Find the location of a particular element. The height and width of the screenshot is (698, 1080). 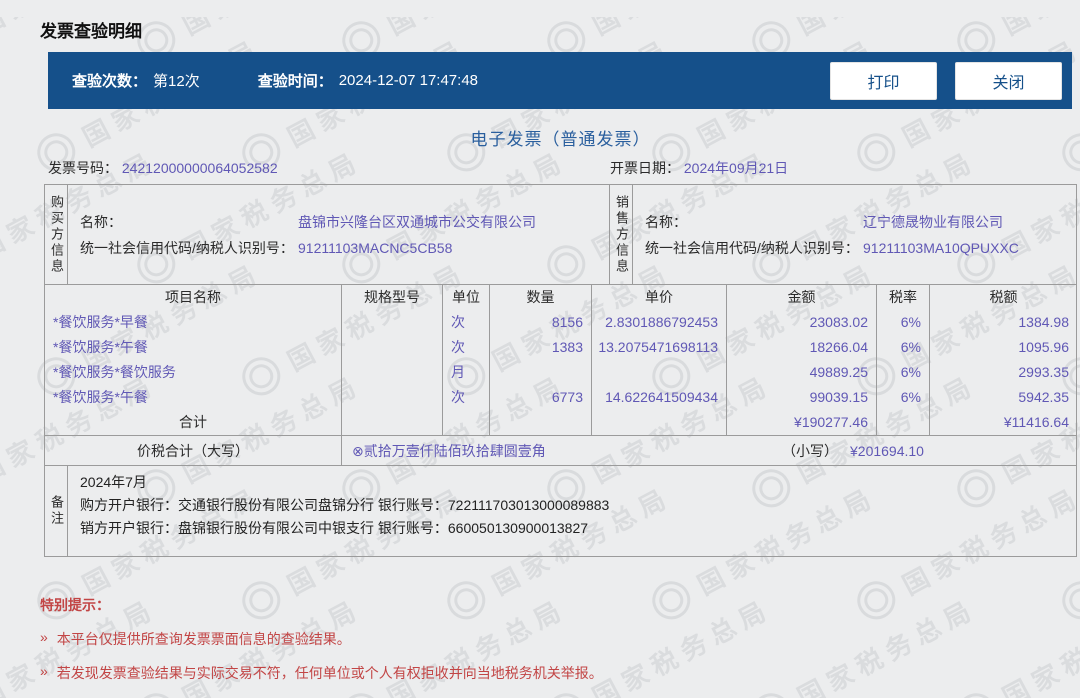

buyer-taxid-value: 91211103MACNC5CB58 is located at coordinates (375, 248).